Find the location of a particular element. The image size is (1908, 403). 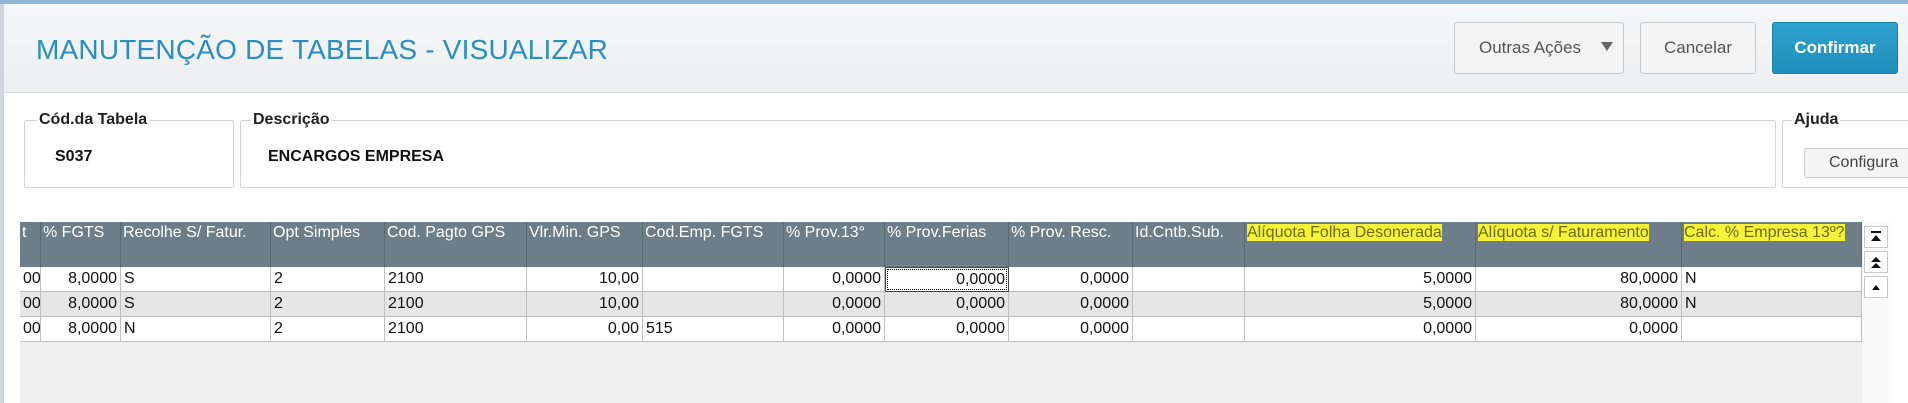

grid-cell: 515 is located at coordinates (713, 329).